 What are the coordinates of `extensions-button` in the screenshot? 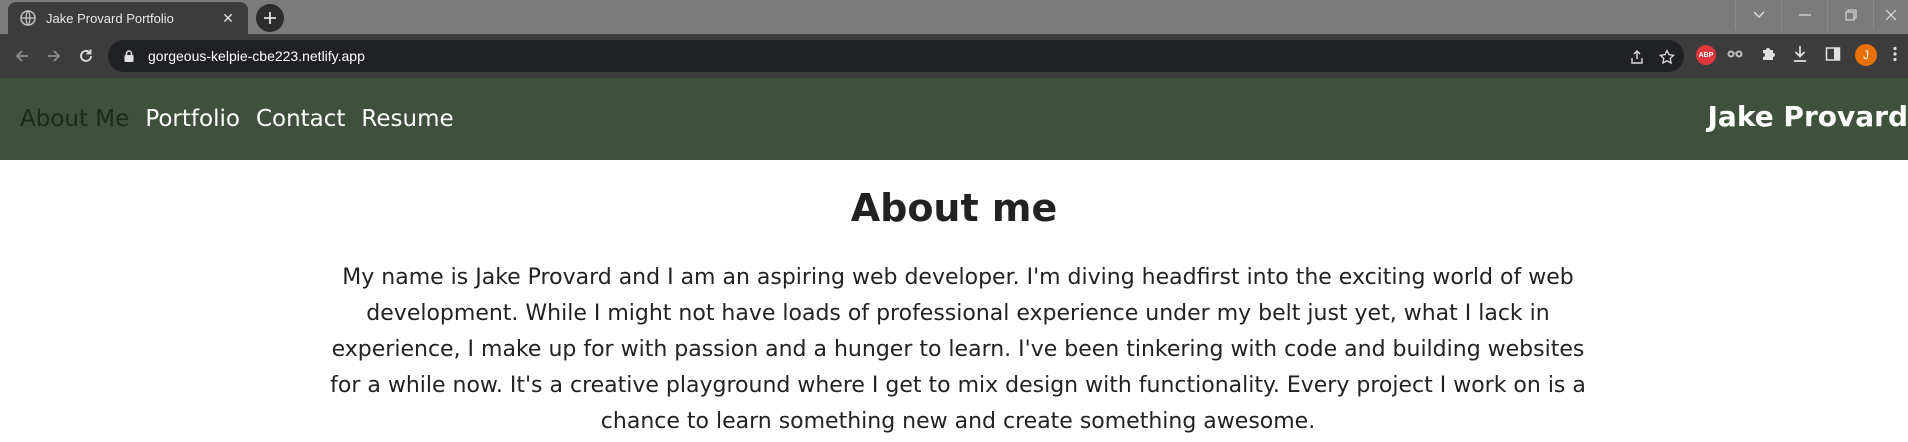 It's located at (1768, 54).